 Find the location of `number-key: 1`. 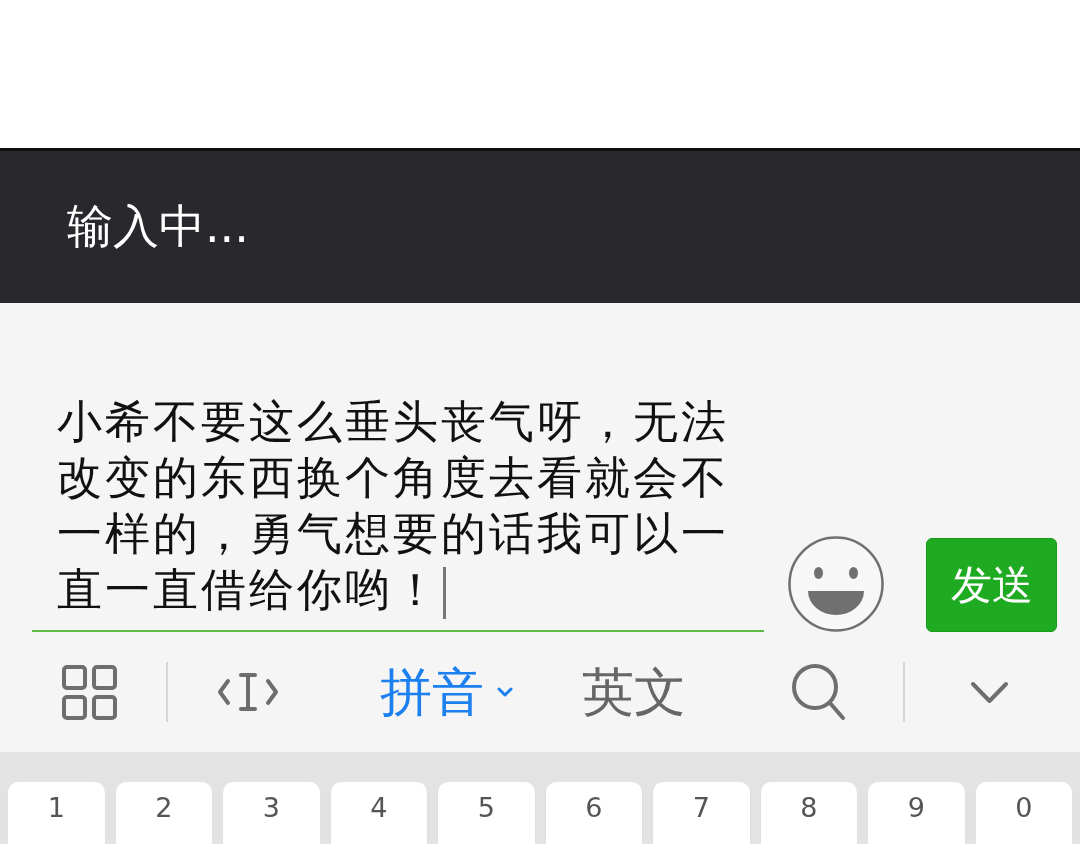

number-key: 1 is located at coordinates (56, 813).